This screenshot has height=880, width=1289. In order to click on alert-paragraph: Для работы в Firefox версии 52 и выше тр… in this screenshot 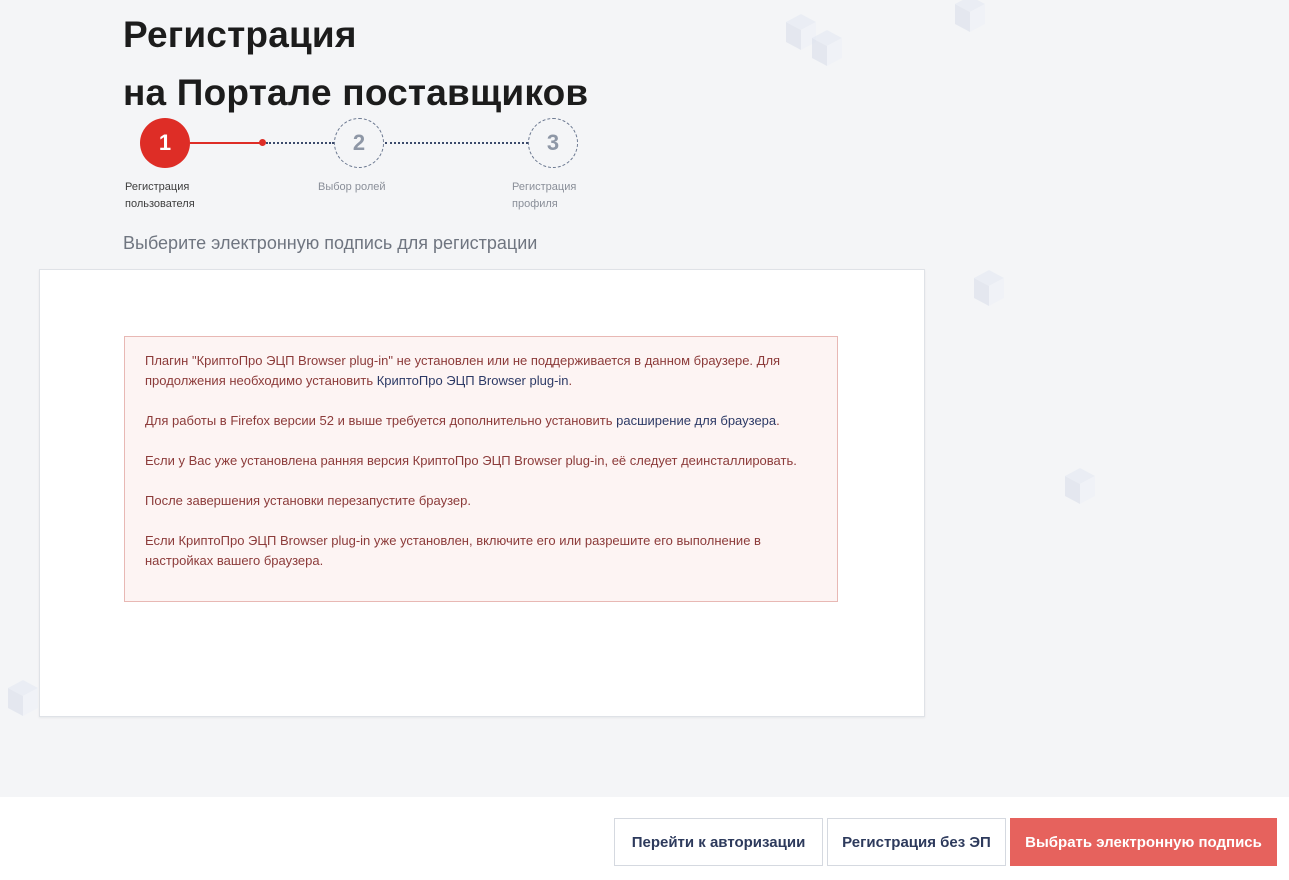, I will do `click(462, 420)`.